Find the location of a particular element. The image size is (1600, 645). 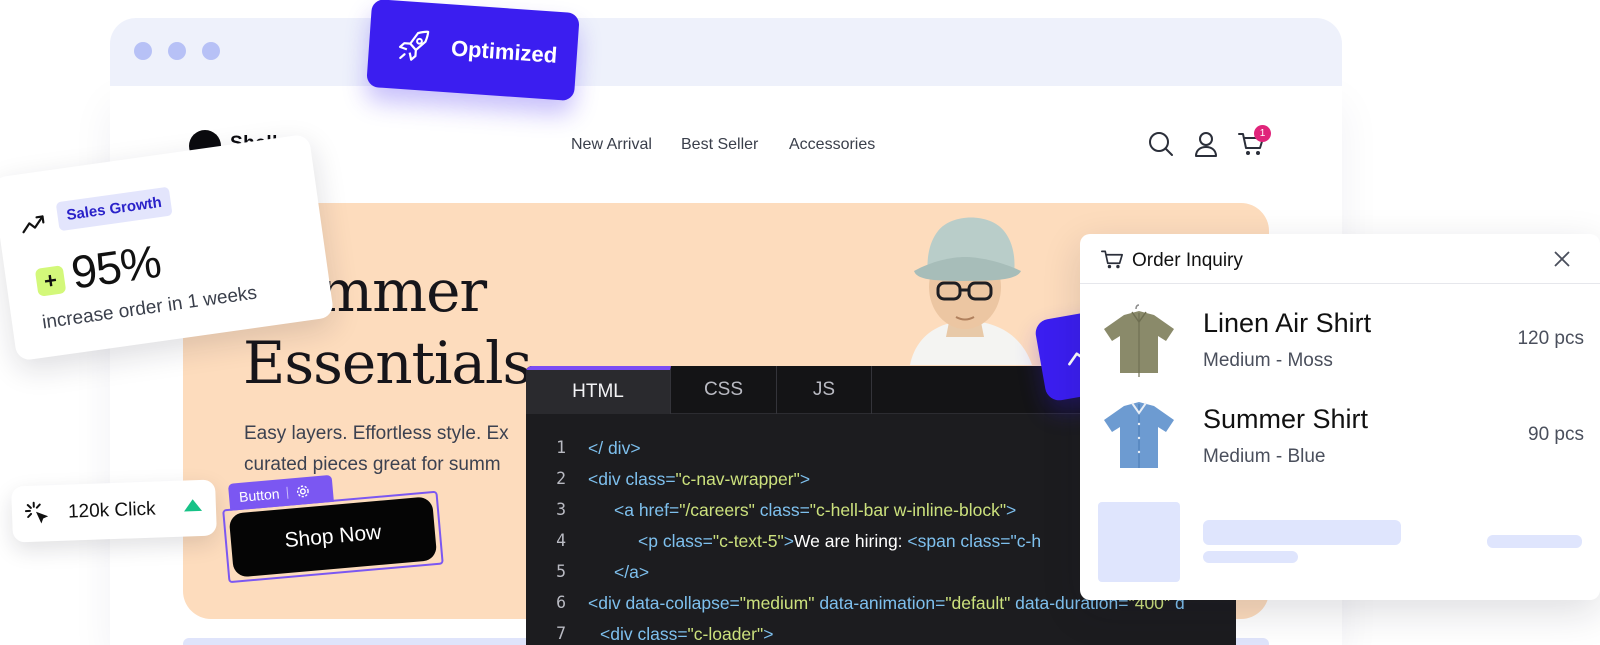

search-icon is located at coordinates (1161, 144).